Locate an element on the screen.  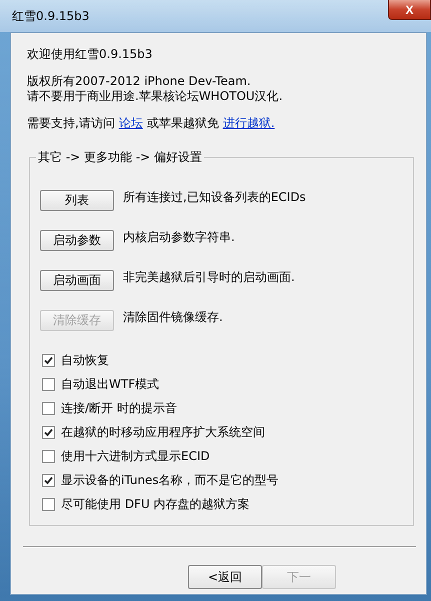
welcome-text: 欢迎使用红雪0.9.15b3 is located at coordinates (90, 54).